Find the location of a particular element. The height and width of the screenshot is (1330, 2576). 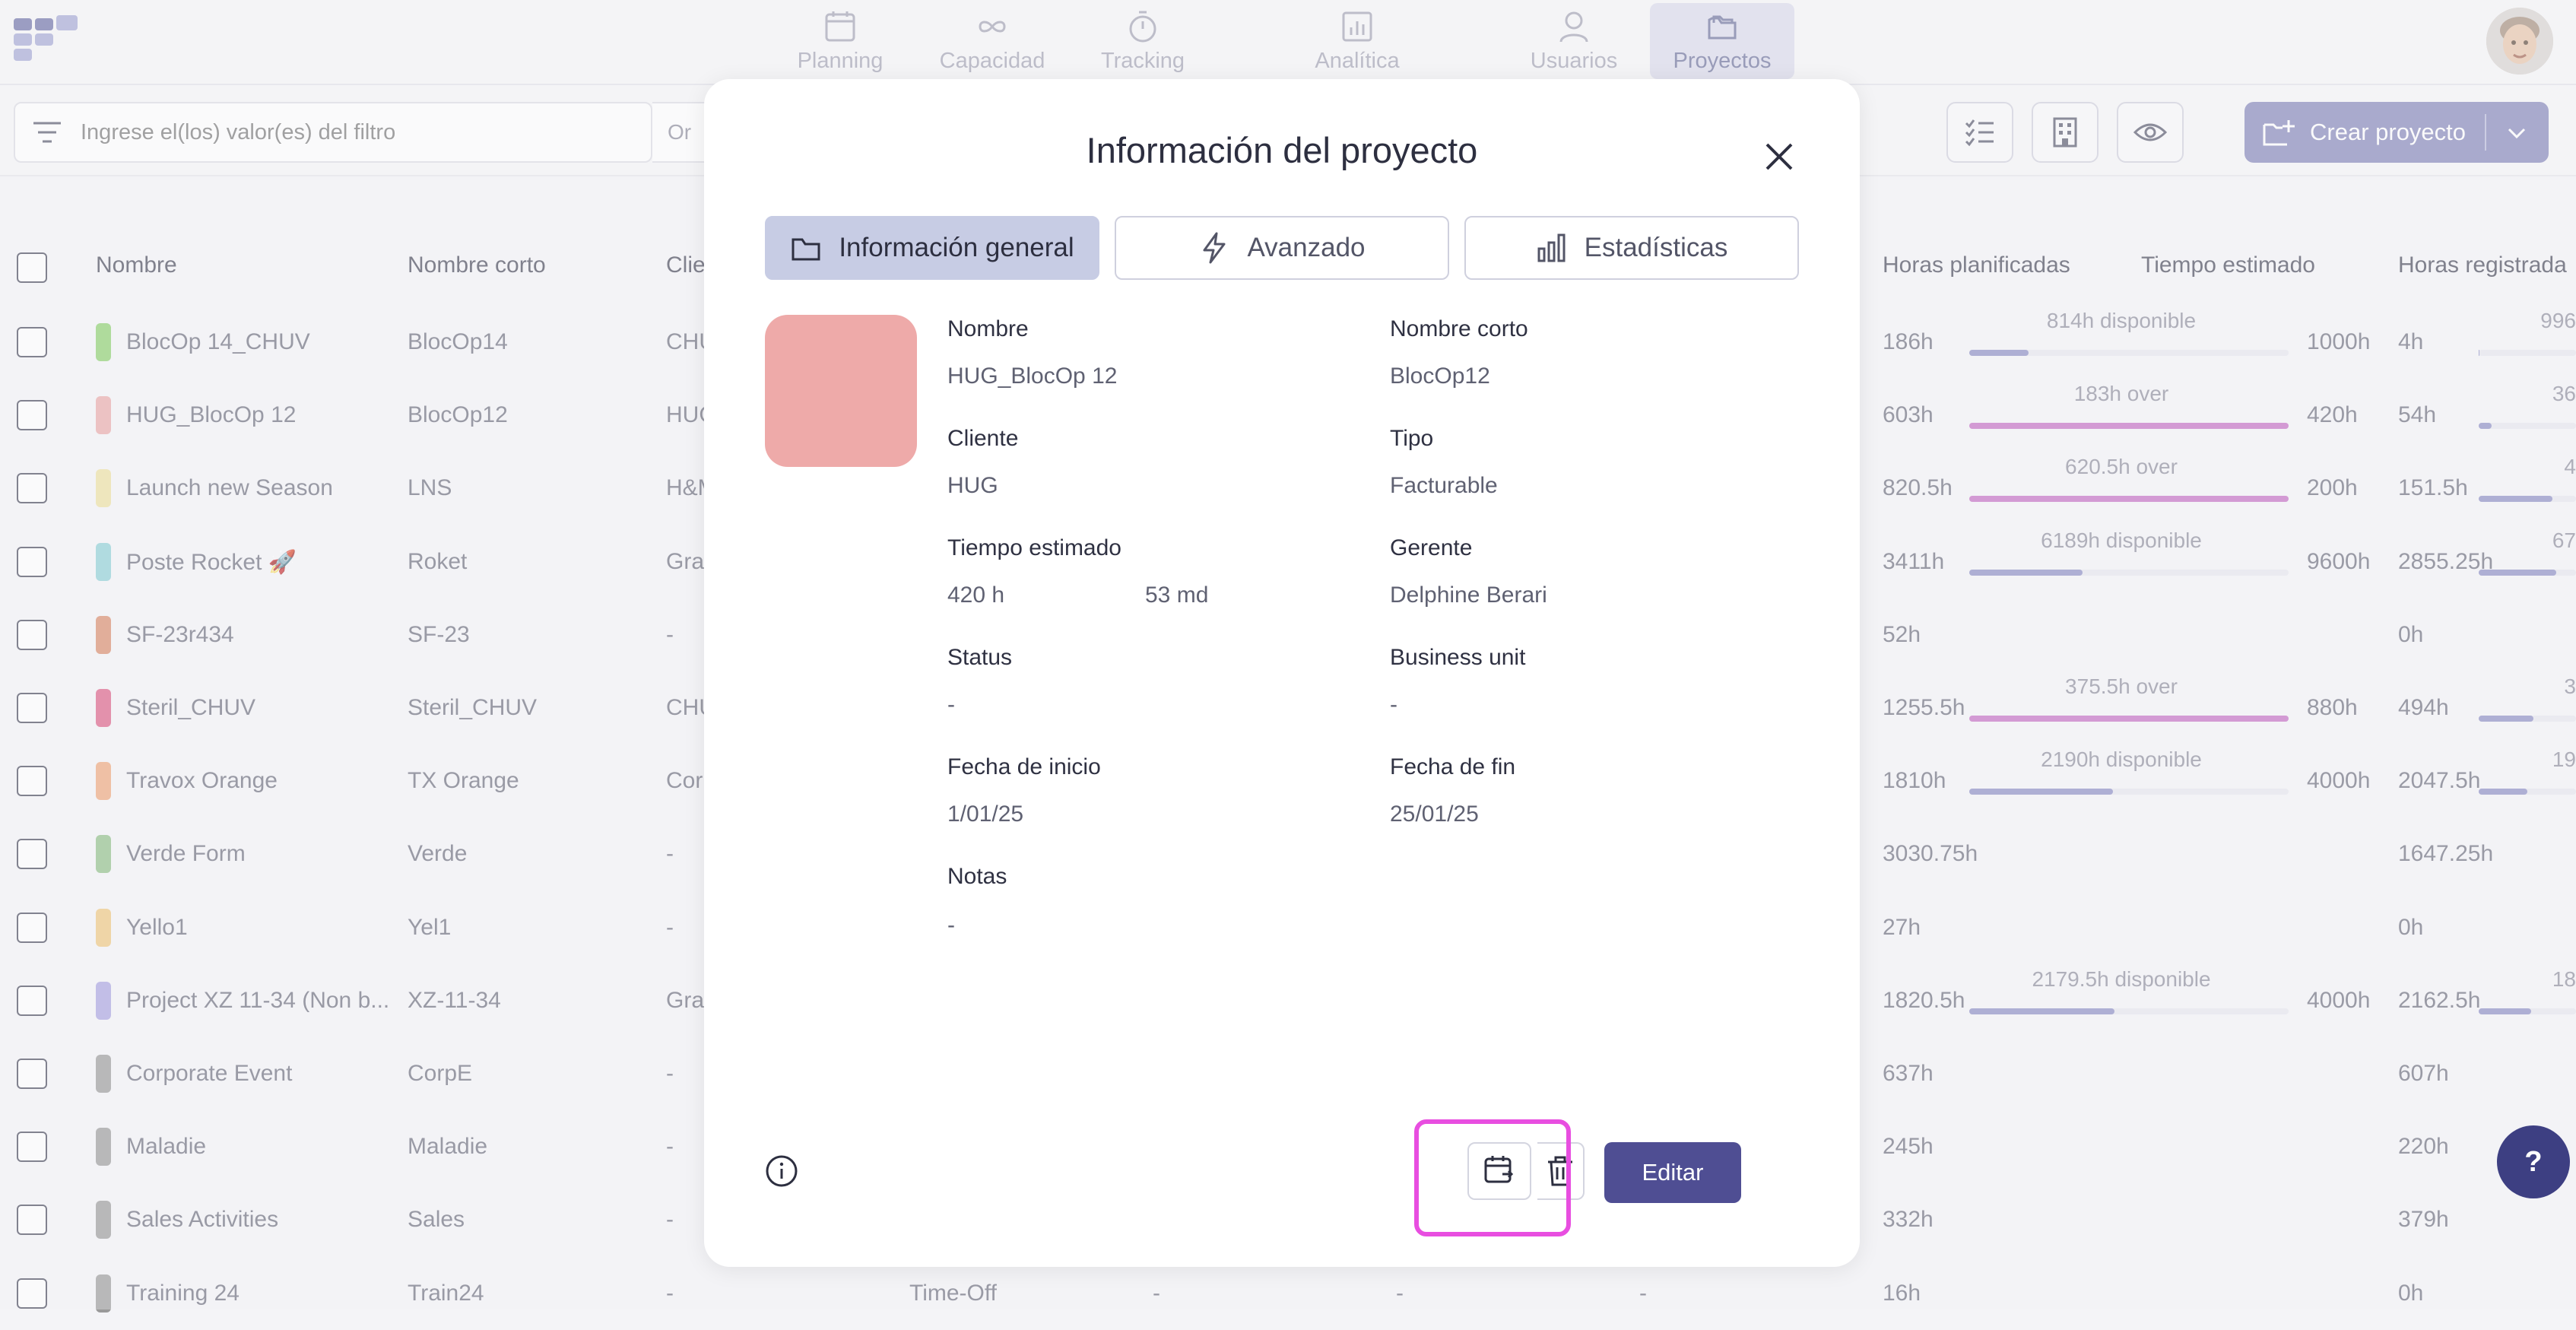

folder-icon is located at coordinates (806, 249).